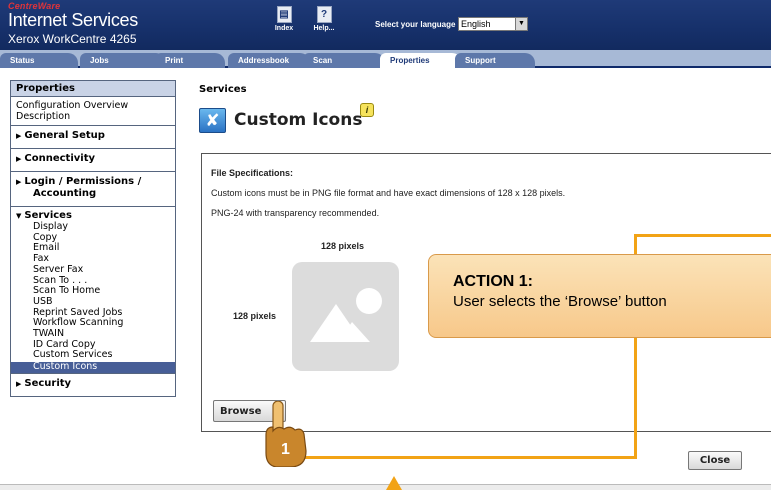 The image size is (771, 490). What do you see at coordinates (343, 246) in the screenshot?
I see `width-label: 128 pixels` at bounding box center [343, 246].